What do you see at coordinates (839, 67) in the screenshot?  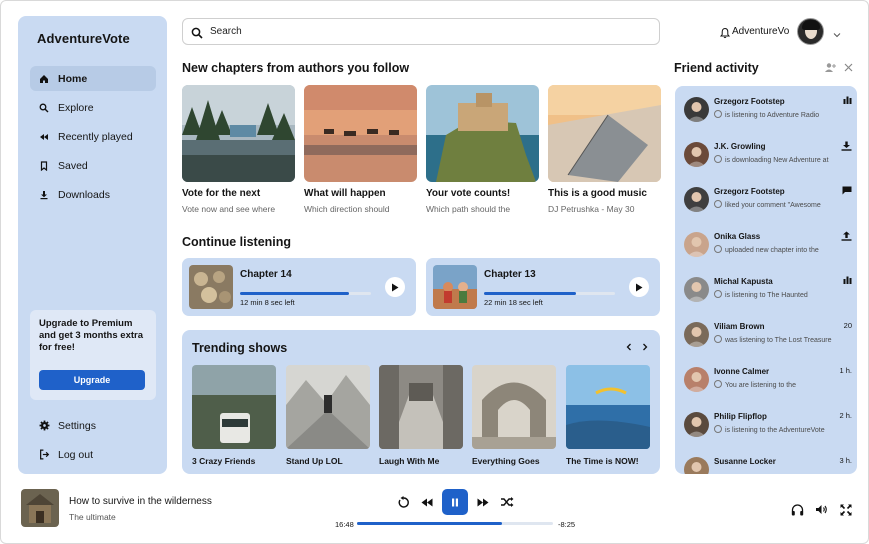 I see `friend-activity-actions` at bounding box center [839, 67].